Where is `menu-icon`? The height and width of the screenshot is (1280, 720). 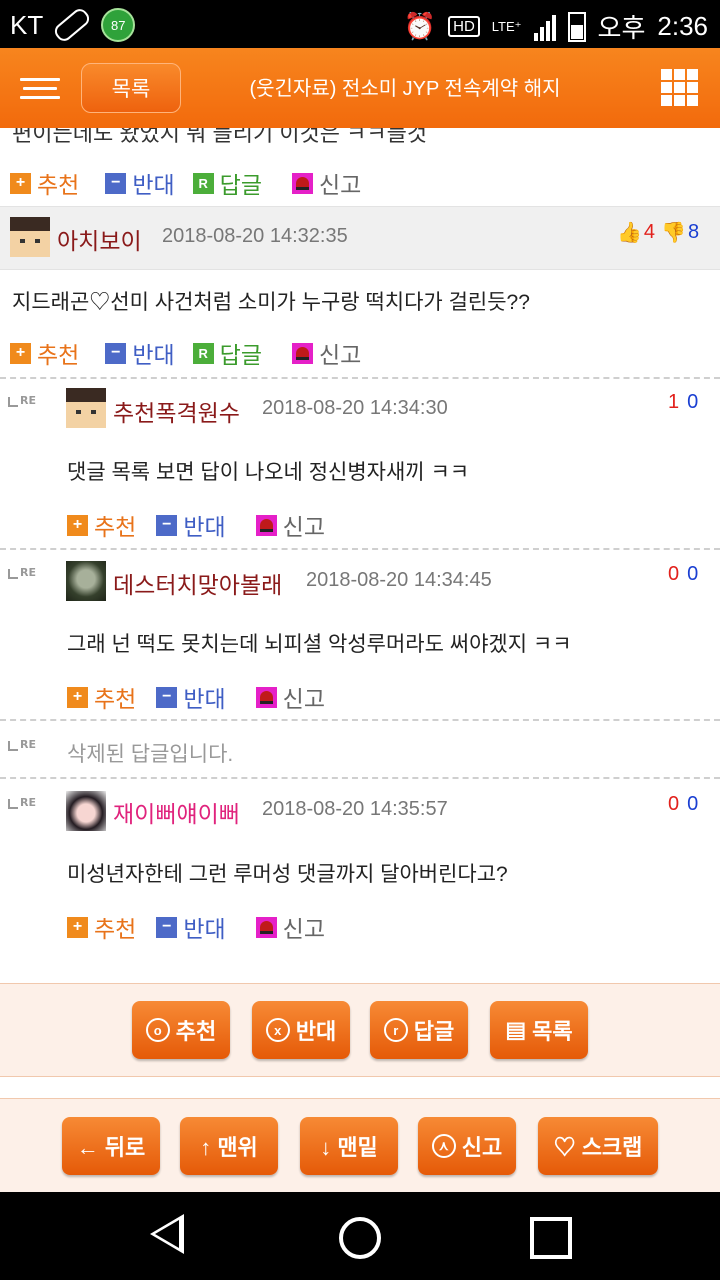 menu-icon is located at coordinates (40, 89).